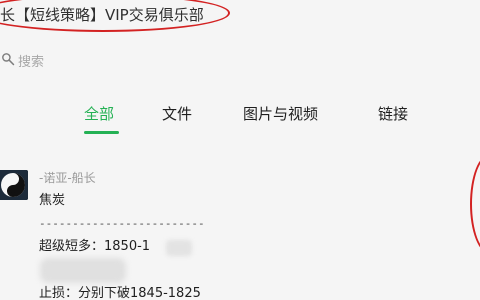 The image size is (480, 300). I want to click on message-line: 超级短多：1850-1, so click(95, 246).